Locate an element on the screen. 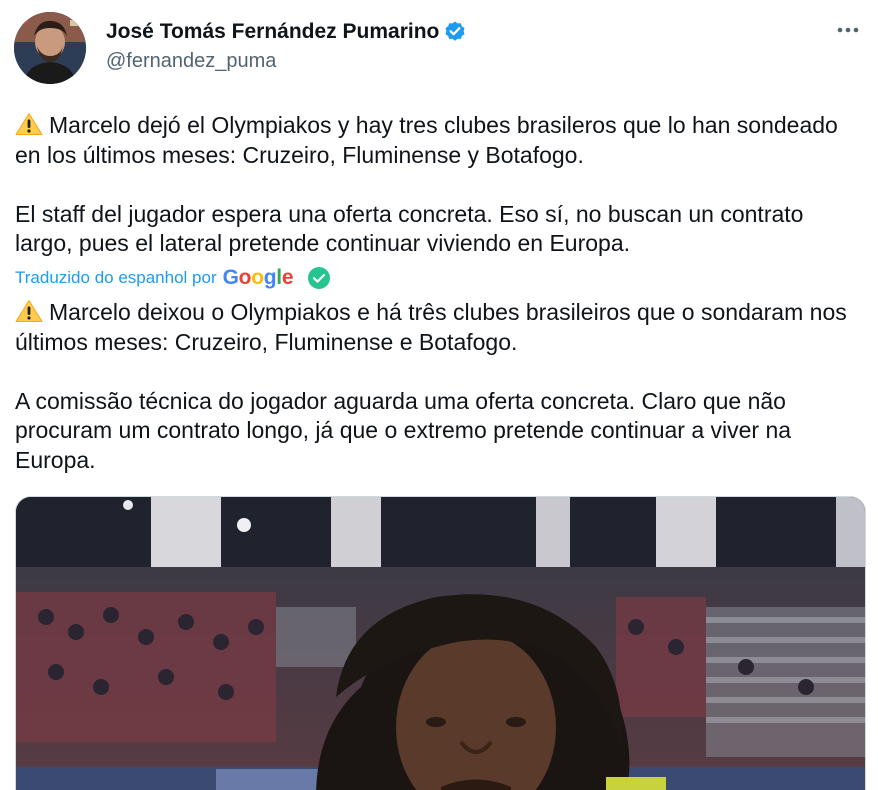 This screenshot has height=790, width=878. translation-attribution: Traduzido do espanhol por Google is located at coordinates (173, 278).